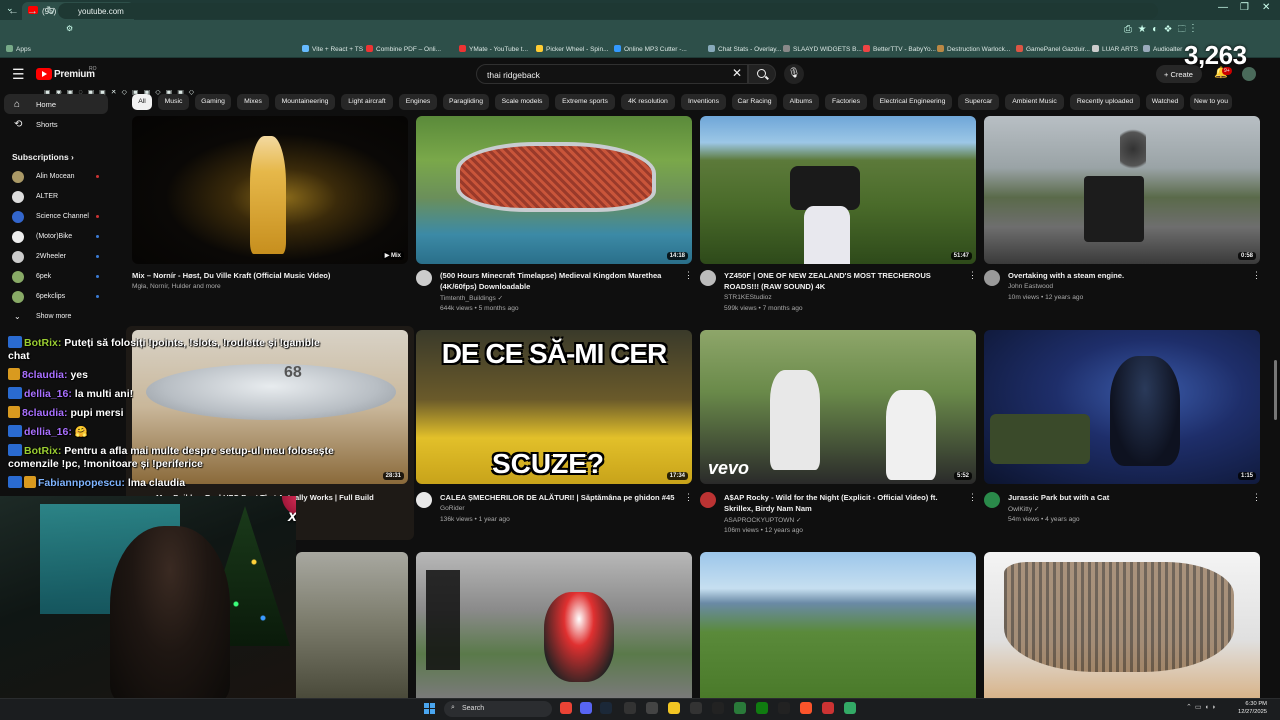  What do you see at coordinates (1223, 7) in the screenshot?
I see `minimize-icon: —` at bounding box center [1223, 7].